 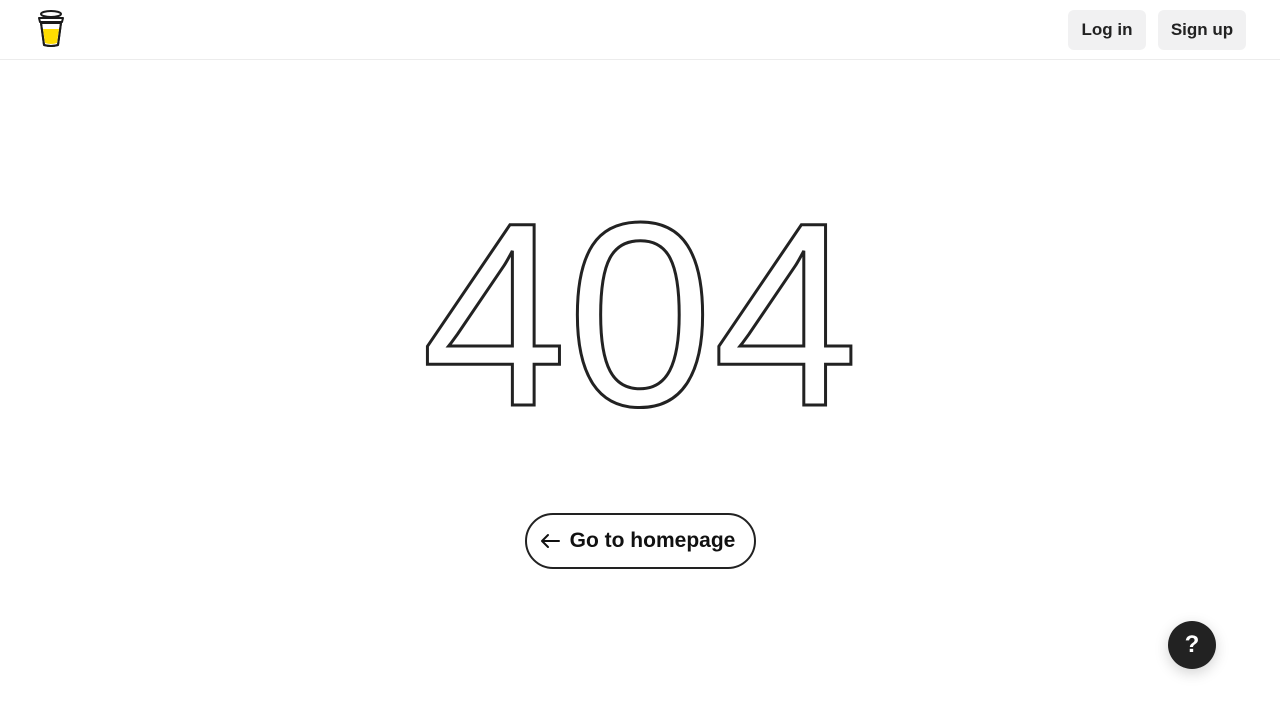 I want to click on signup-button: Sign up, so click(x=1202, y=30).